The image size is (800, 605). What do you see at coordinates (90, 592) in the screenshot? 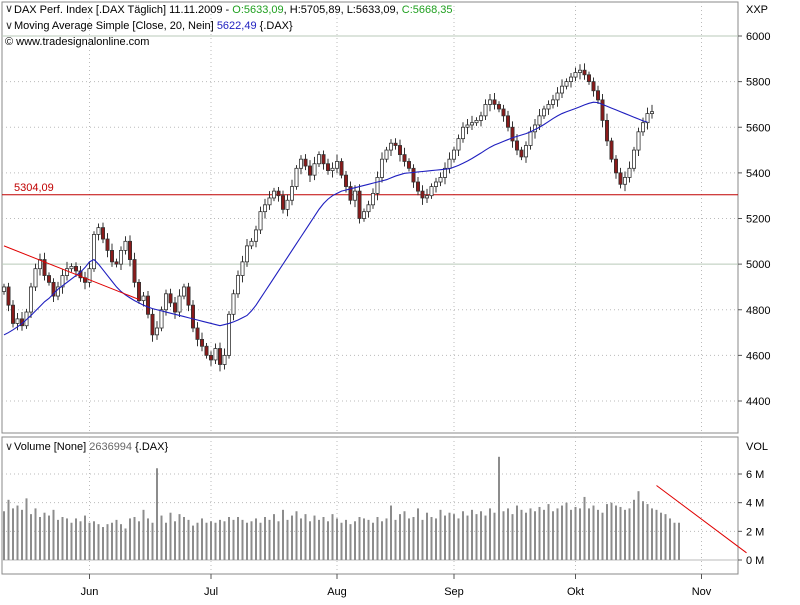
I see `month-label: Jun` at bounding box center [90, 592].